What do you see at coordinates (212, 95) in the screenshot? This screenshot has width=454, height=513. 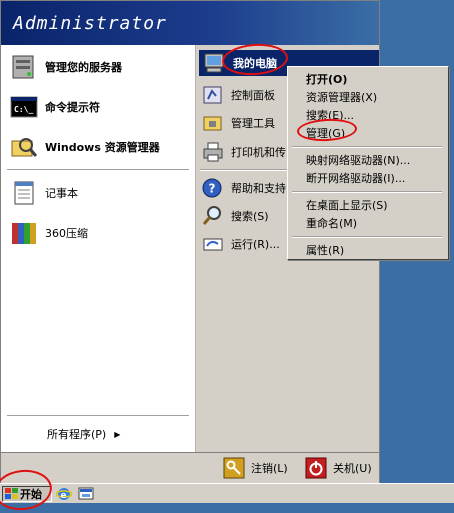 I see `control-panel-icon` at bounding box center [212, 95].